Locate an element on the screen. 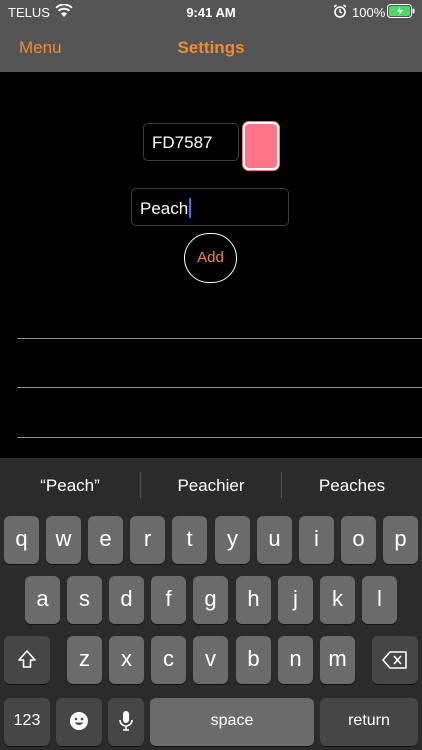  key-k: k is located at coordinates (337, 600).